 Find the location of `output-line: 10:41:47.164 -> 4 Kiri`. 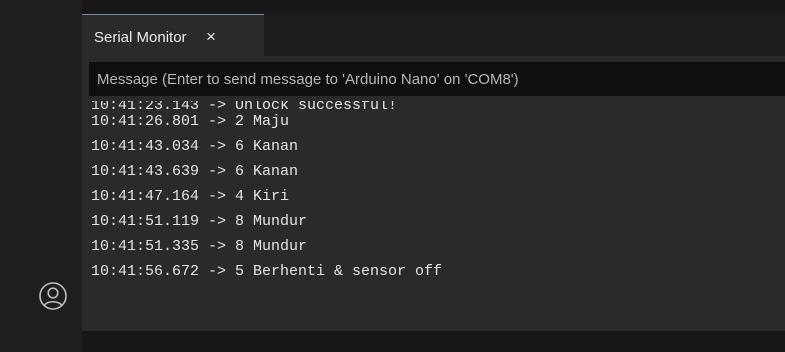

output-line: 10:41:47.164 -> 4 Kiri is located at coordinates (190, 196).